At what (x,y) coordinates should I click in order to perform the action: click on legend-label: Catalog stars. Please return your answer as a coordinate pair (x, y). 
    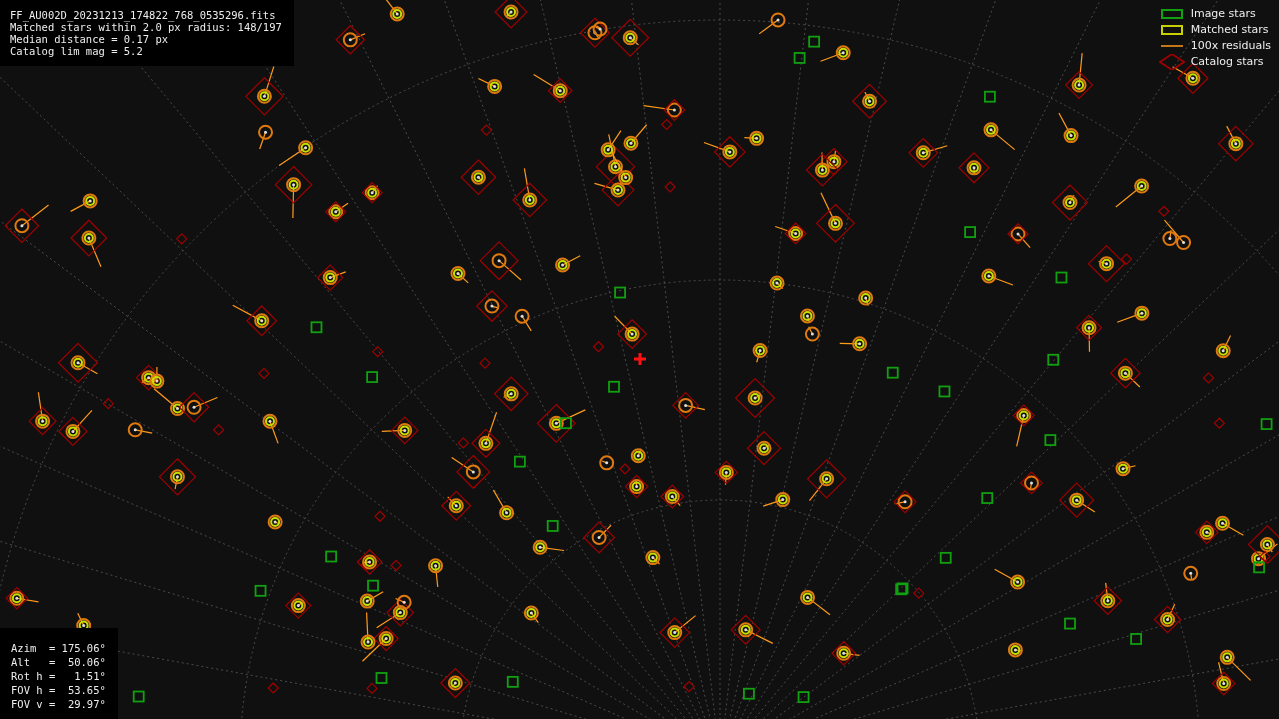
    Looking at the image, I should click on (1227, 61).